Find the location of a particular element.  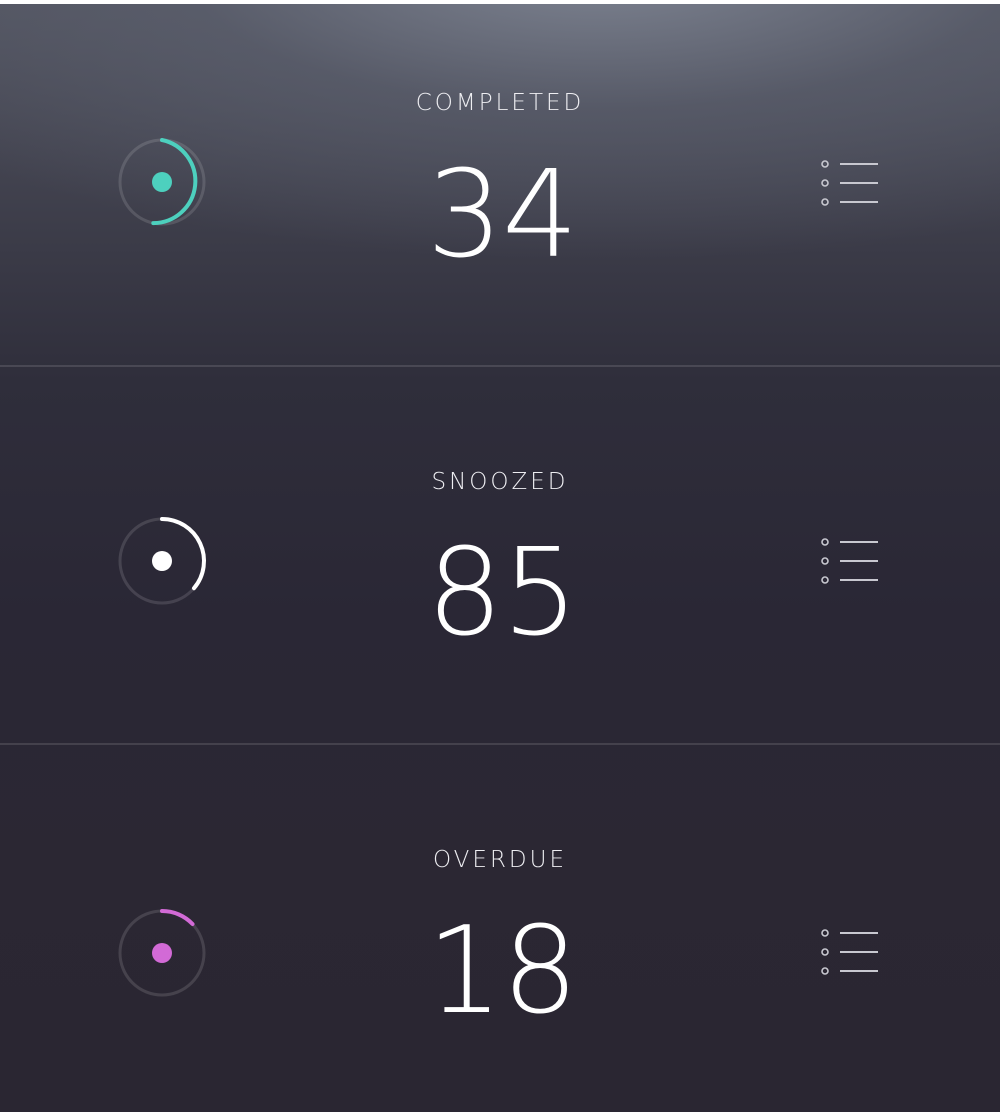

snoozed-count: 85 is located at coordinates (502, 593).